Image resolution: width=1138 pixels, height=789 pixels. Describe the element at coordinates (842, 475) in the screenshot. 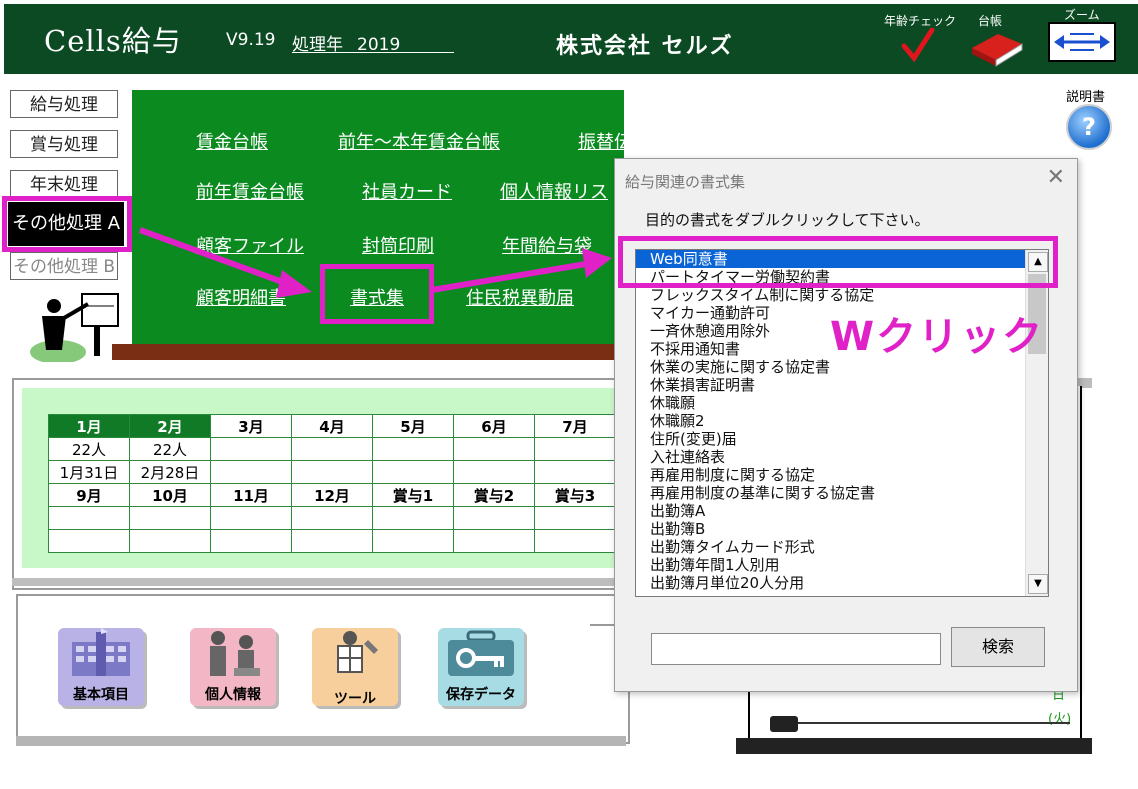

I see `form-list-item: 再雇用制度に関する協定` at that location.